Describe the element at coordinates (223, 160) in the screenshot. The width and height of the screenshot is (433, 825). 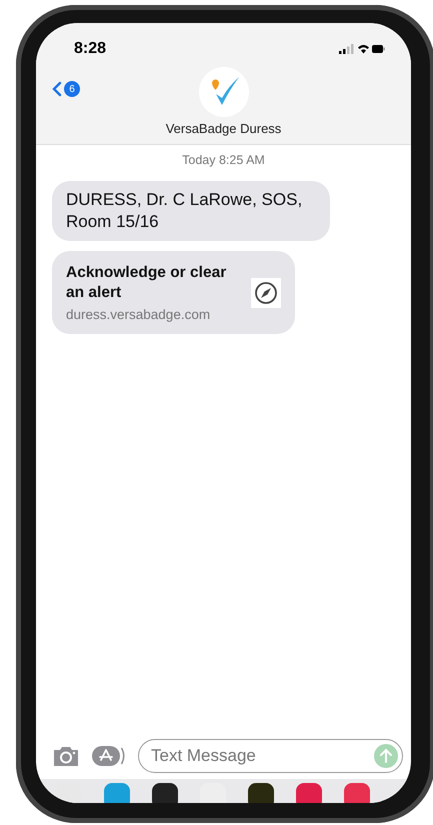
I see `message-timestamp: Today 8:25 AM` at that location.